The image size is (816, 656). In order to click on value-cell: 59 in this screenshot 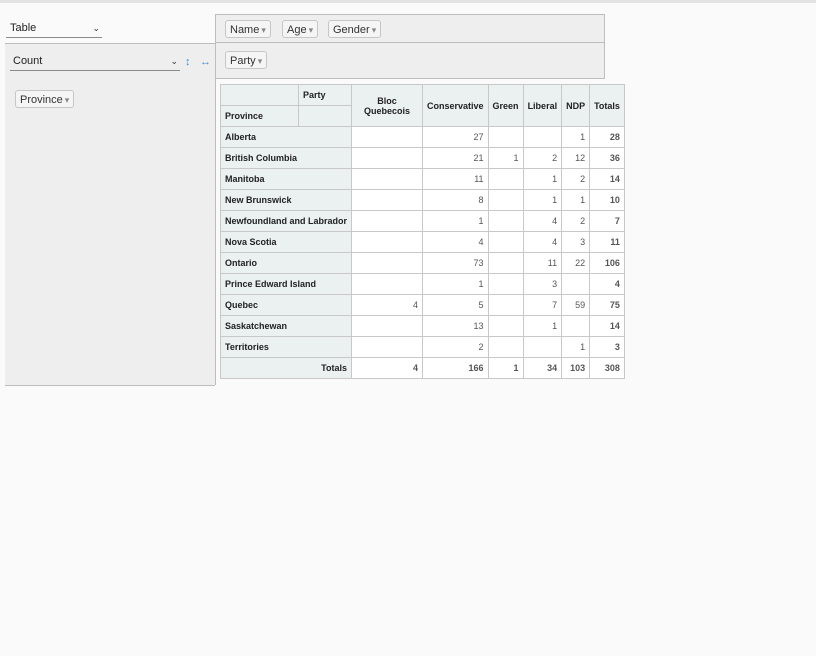, I will do `click(576, 305)`.